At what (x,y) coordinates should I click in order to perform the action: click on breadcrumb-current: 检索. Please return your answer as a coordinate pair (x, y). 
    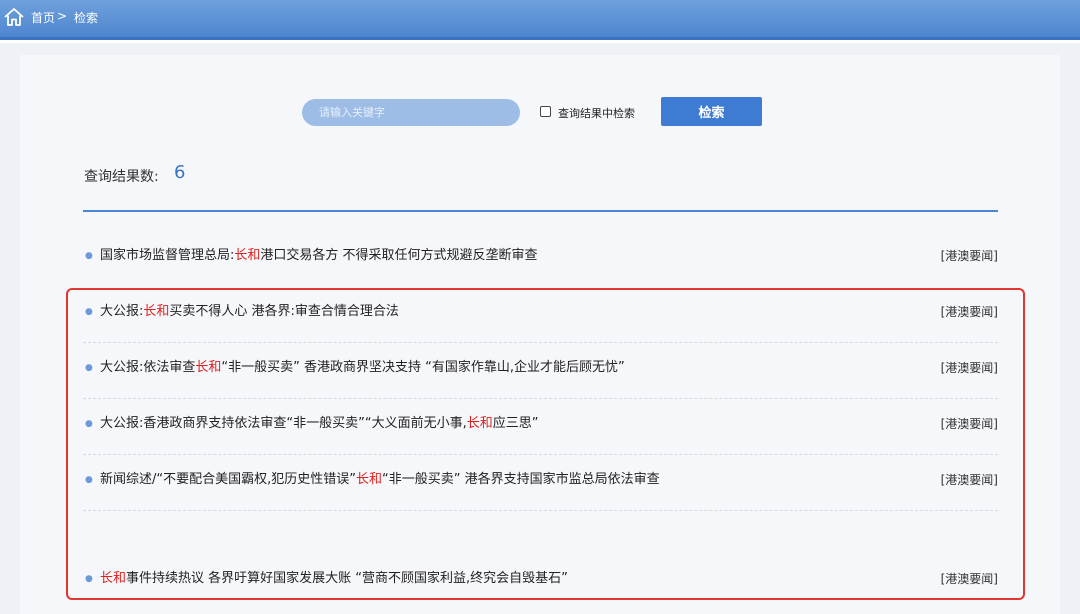
    Looking at the image, I should click on (86, 18).